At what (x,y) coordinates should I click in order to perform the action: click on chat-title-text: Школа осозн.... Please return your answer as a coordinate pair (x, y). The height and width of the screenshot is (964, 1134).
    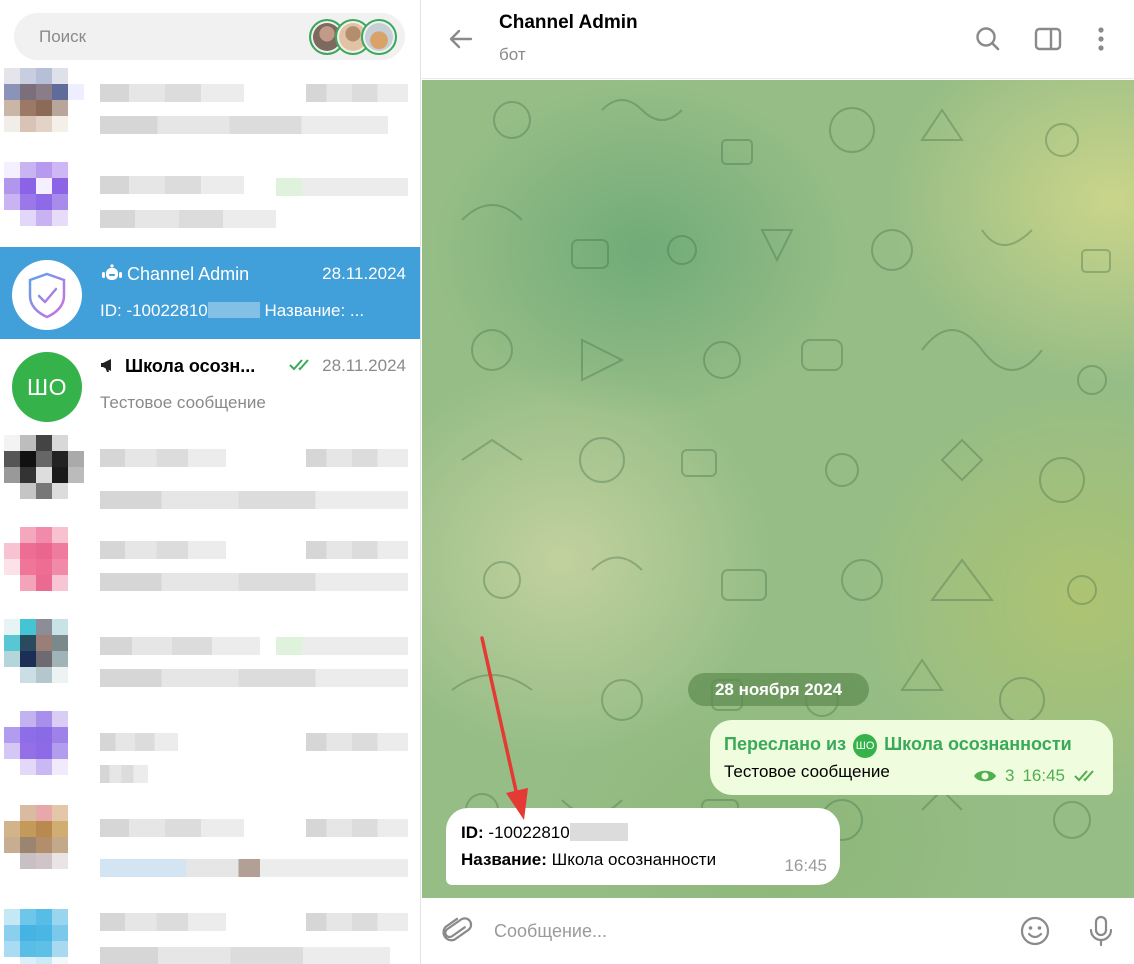
    Looking at the image, I should click on (190, 366).